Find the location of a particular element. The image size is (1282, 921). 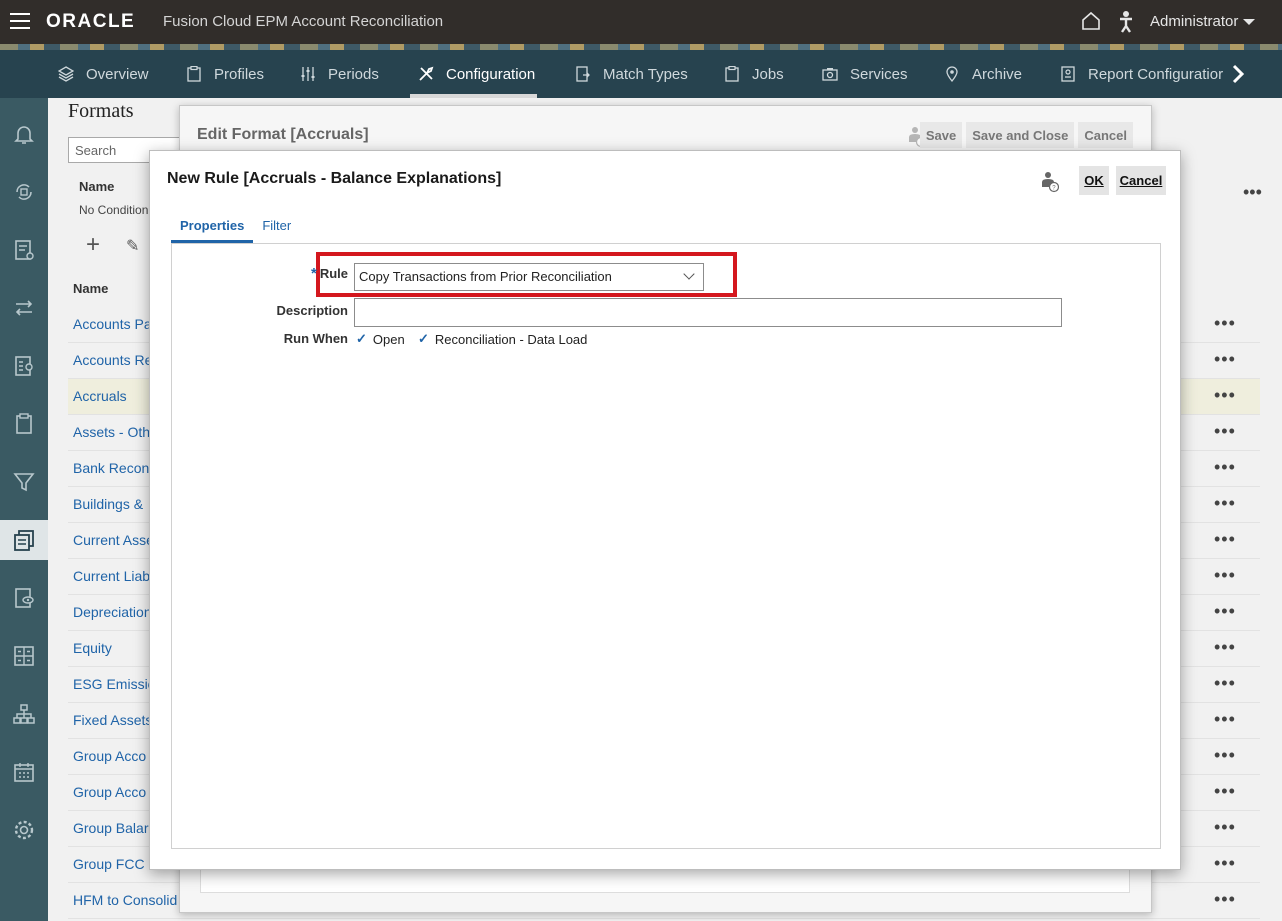

user-help-icon: ? is located at coordinates (1050, 182).